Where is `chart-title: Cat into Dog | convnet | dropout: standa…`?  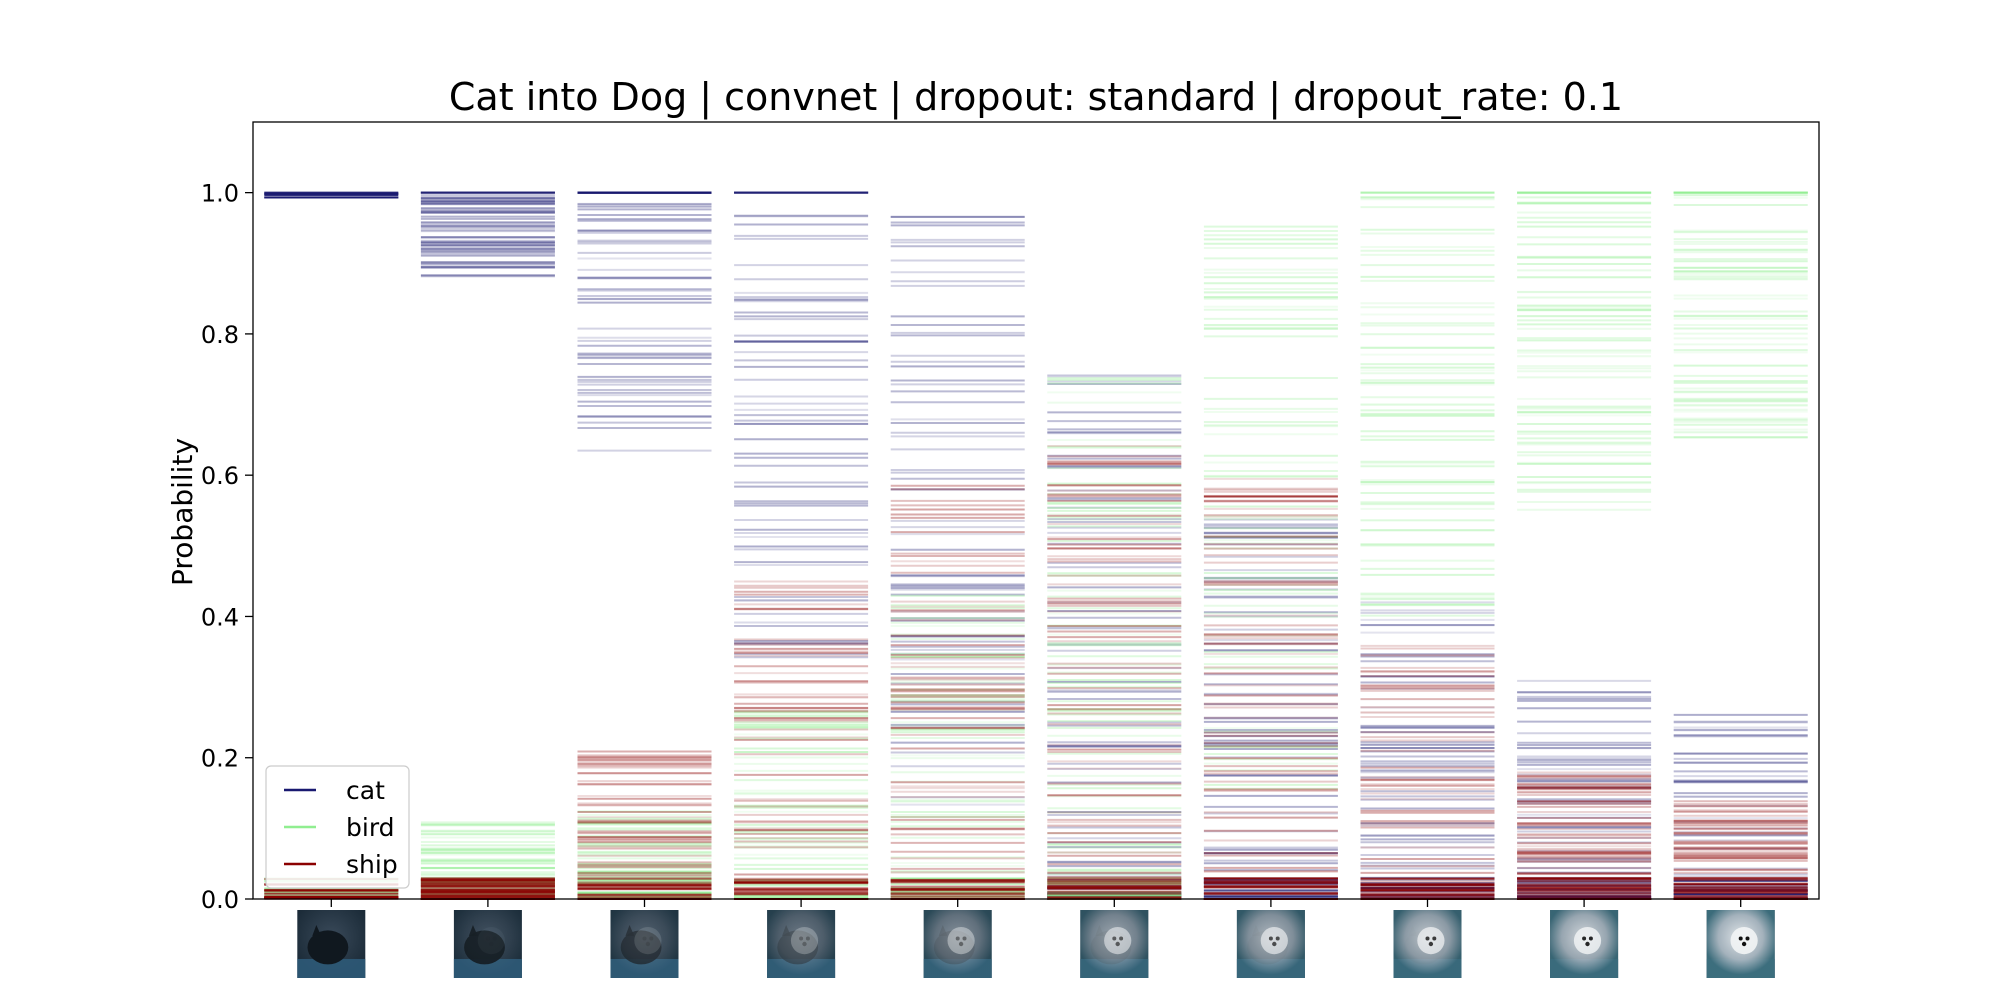 chart-title: Cat into Dog | convnet | dropout: standa… is located at coordinates (1036, 97).